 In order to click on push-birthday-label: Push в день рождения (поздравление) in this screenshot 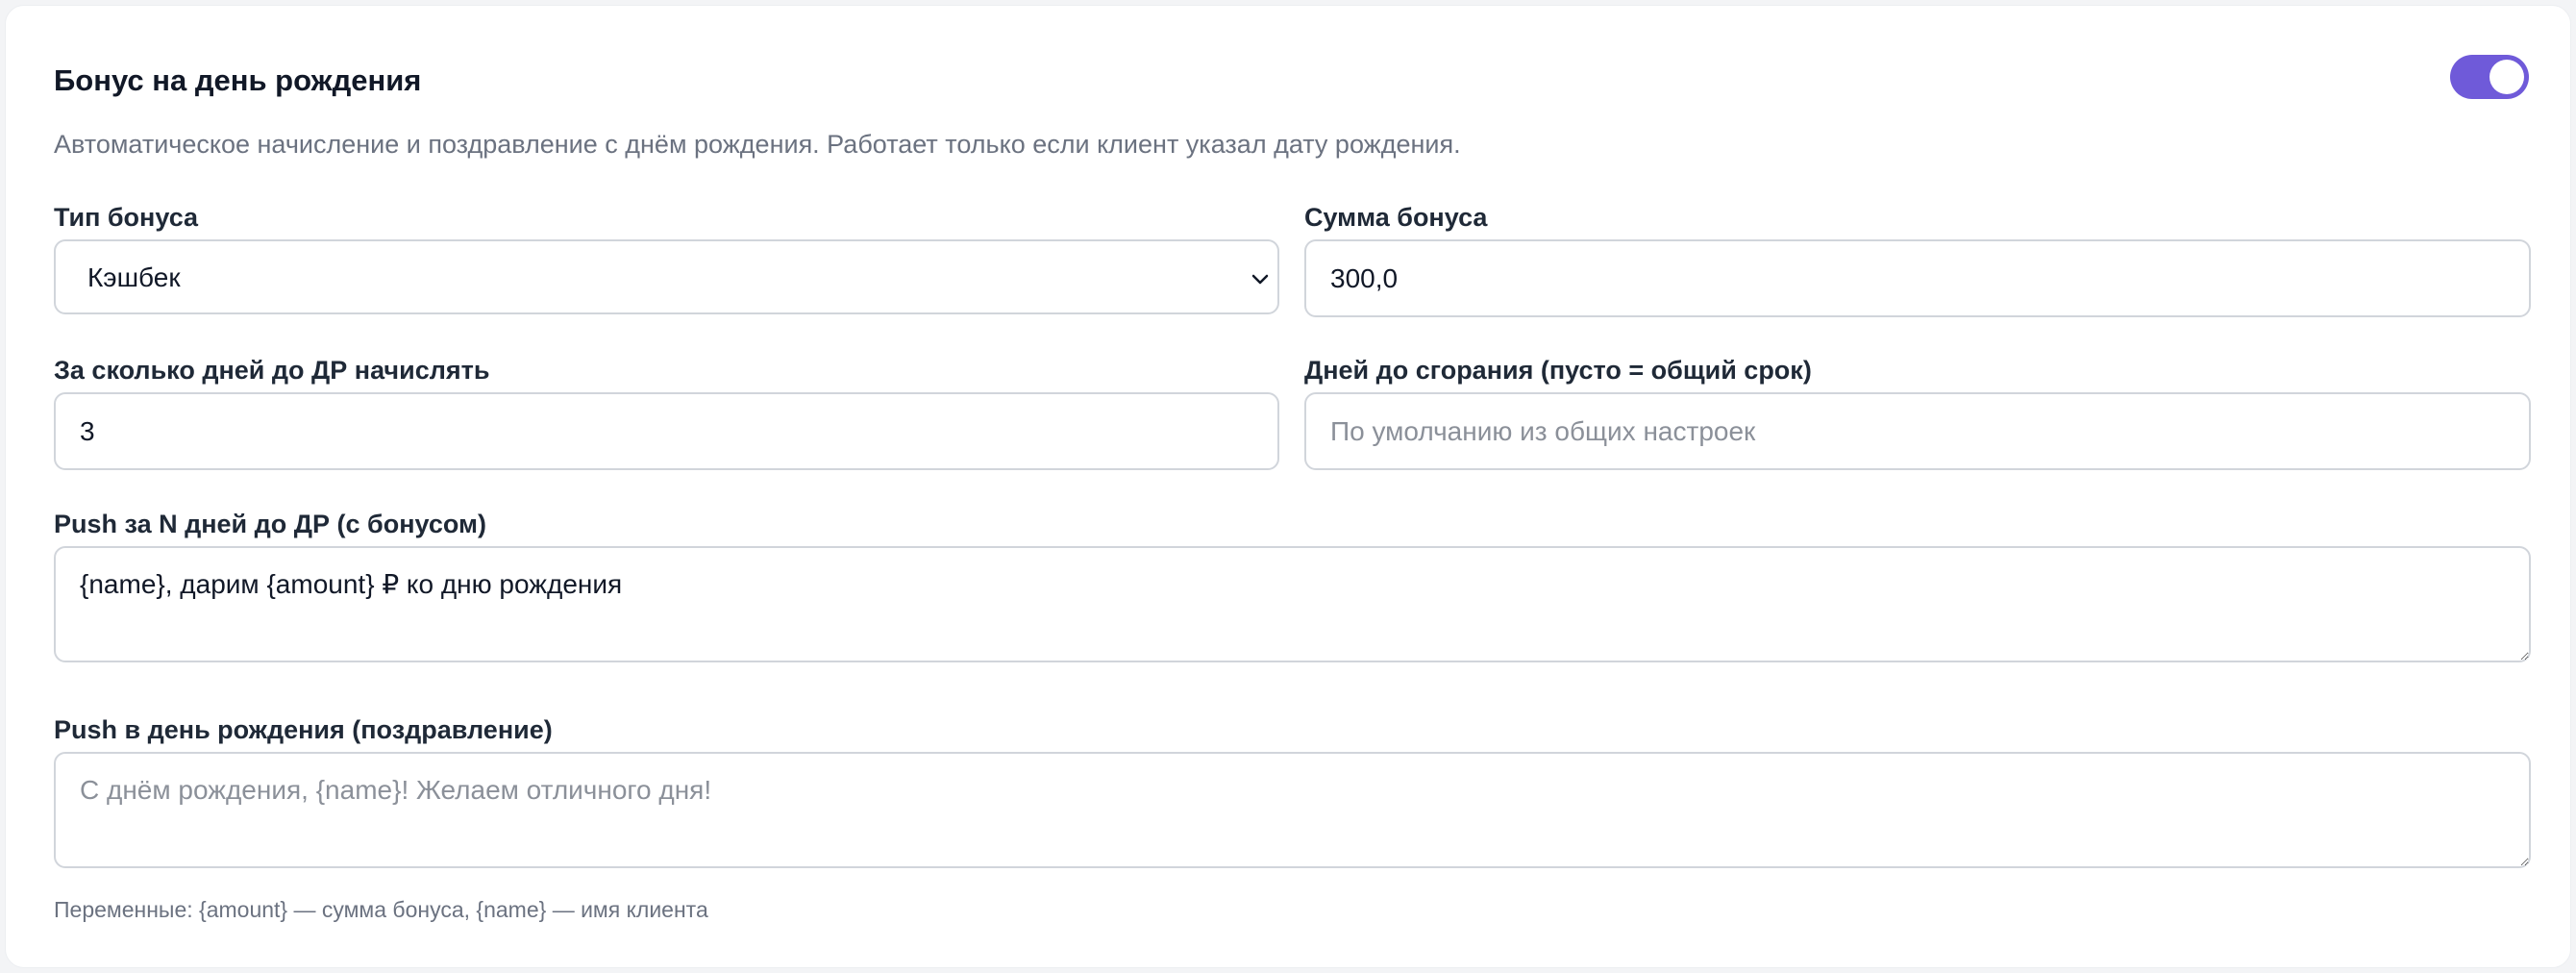, I will do `click(303, 729)`.